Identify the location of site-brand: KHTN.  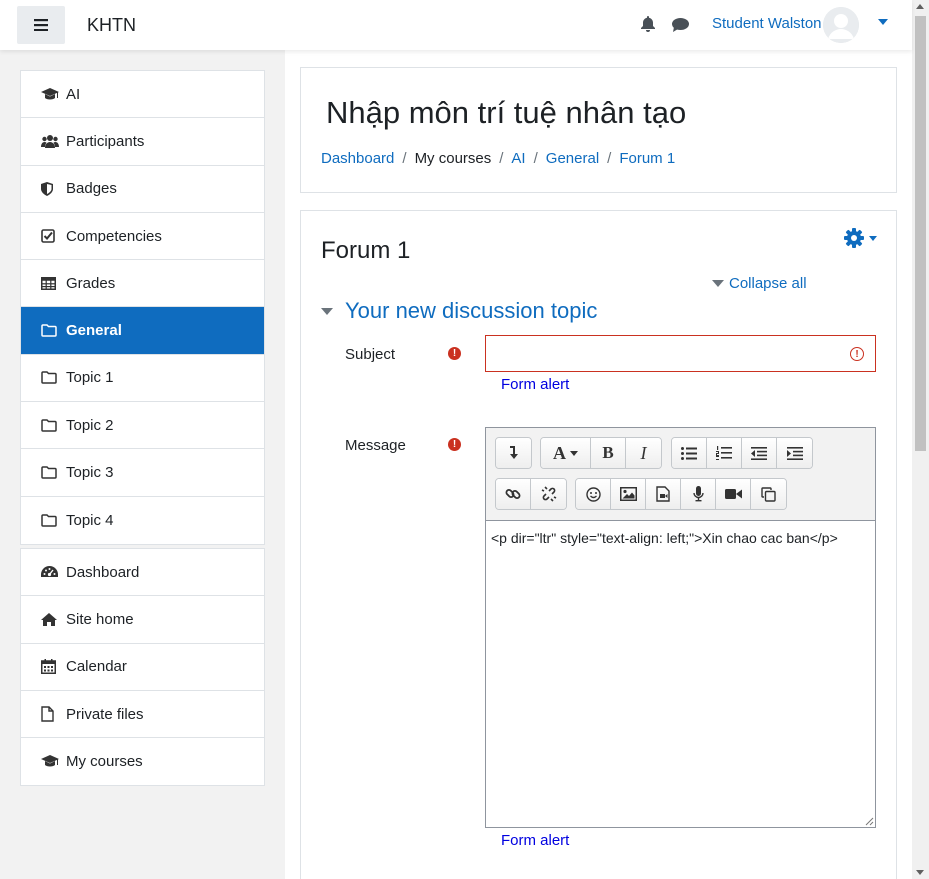
(111, 25).